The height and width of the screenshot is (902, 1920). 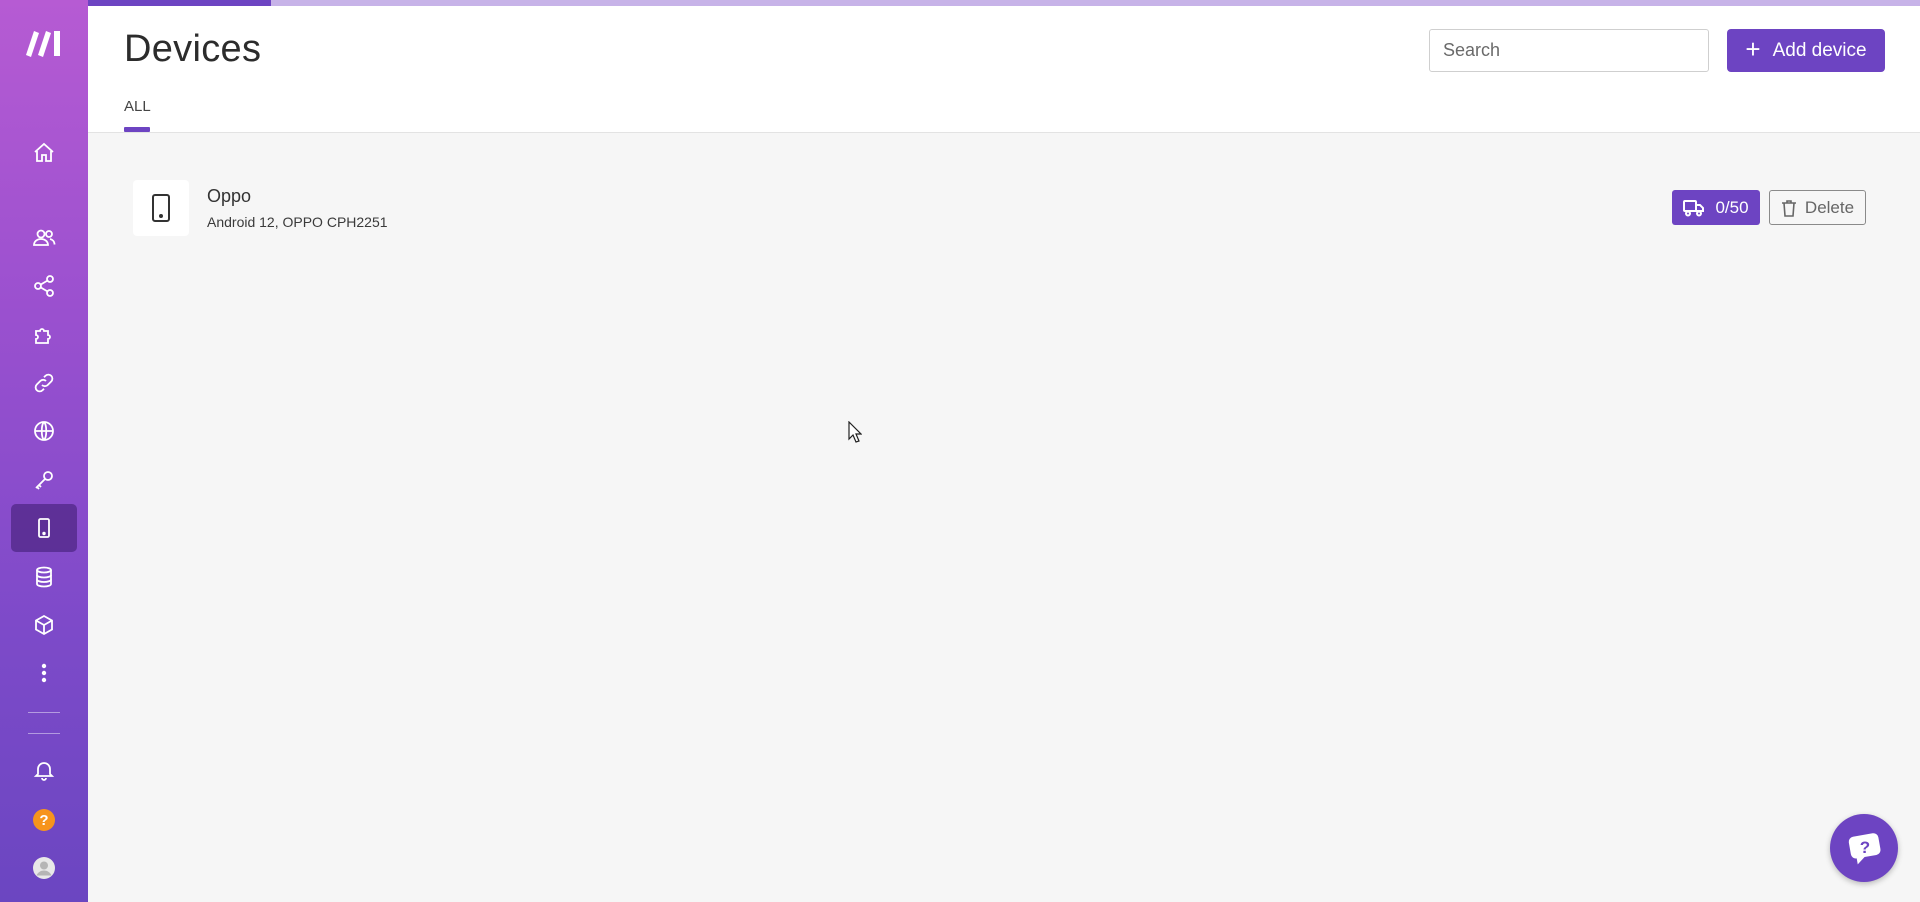 I want to click on sidebar-item-keys, so click(x=44, y=480).